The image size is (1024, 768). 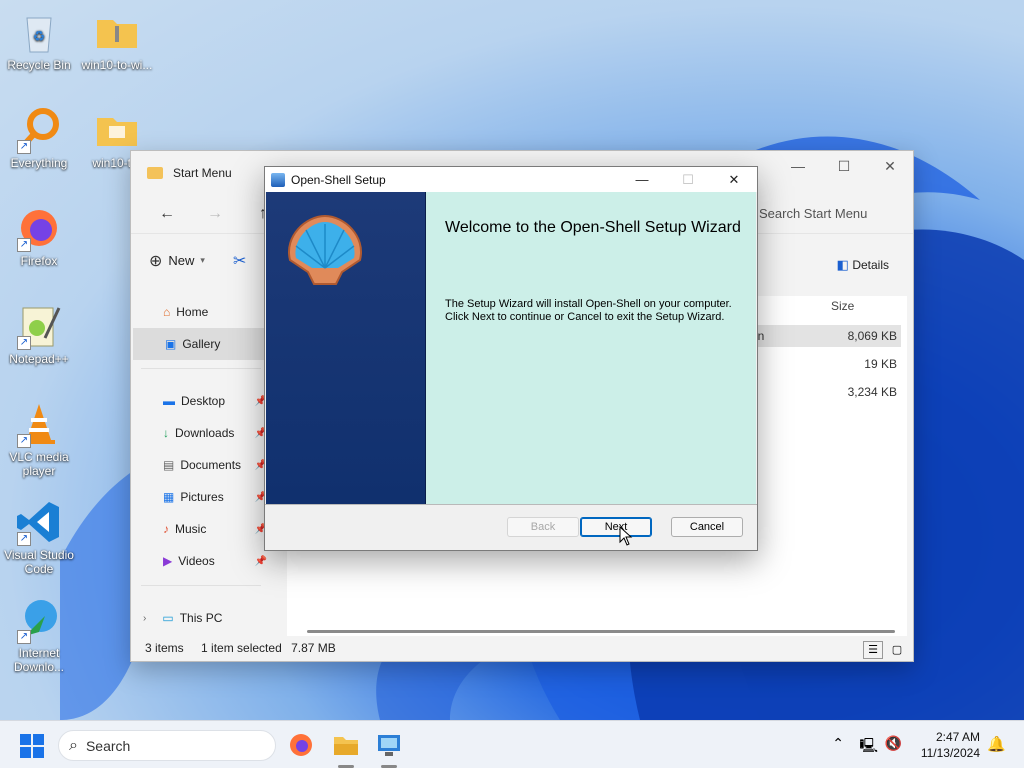 I want to click on dialog-window-controls: — ☐ ✕, so click(x=688, y=179).